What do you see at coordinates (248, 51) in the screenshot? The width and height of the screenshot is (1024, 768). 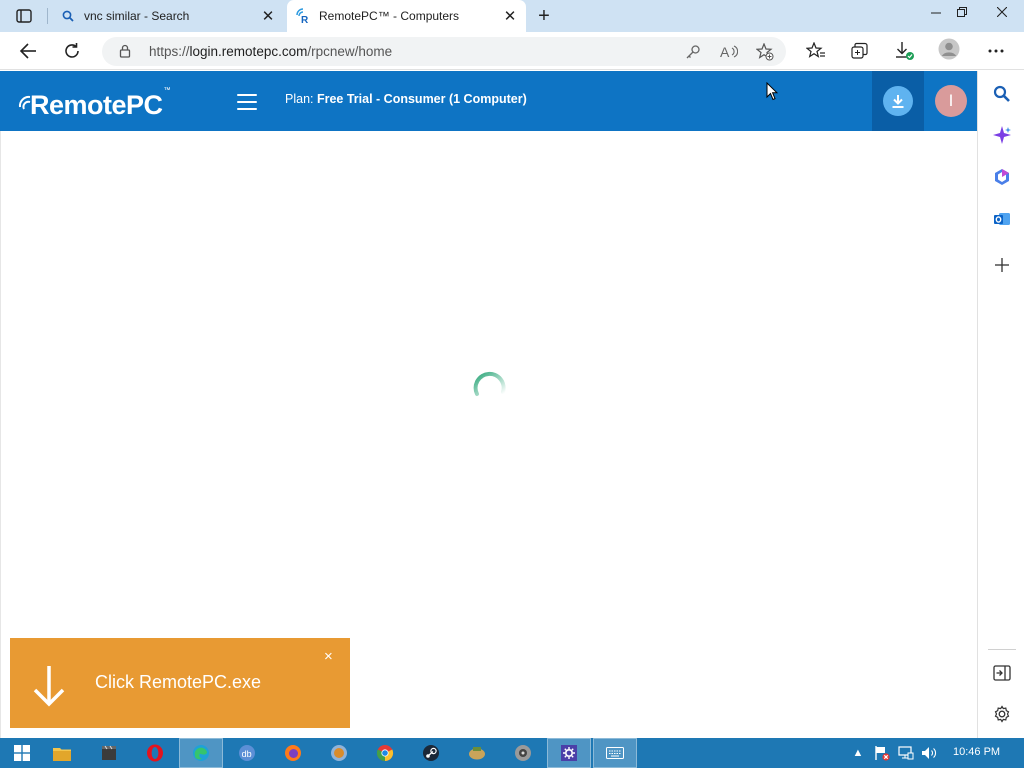 I see `url-host: login.remotepc.com` at bounding box center [248, 51].